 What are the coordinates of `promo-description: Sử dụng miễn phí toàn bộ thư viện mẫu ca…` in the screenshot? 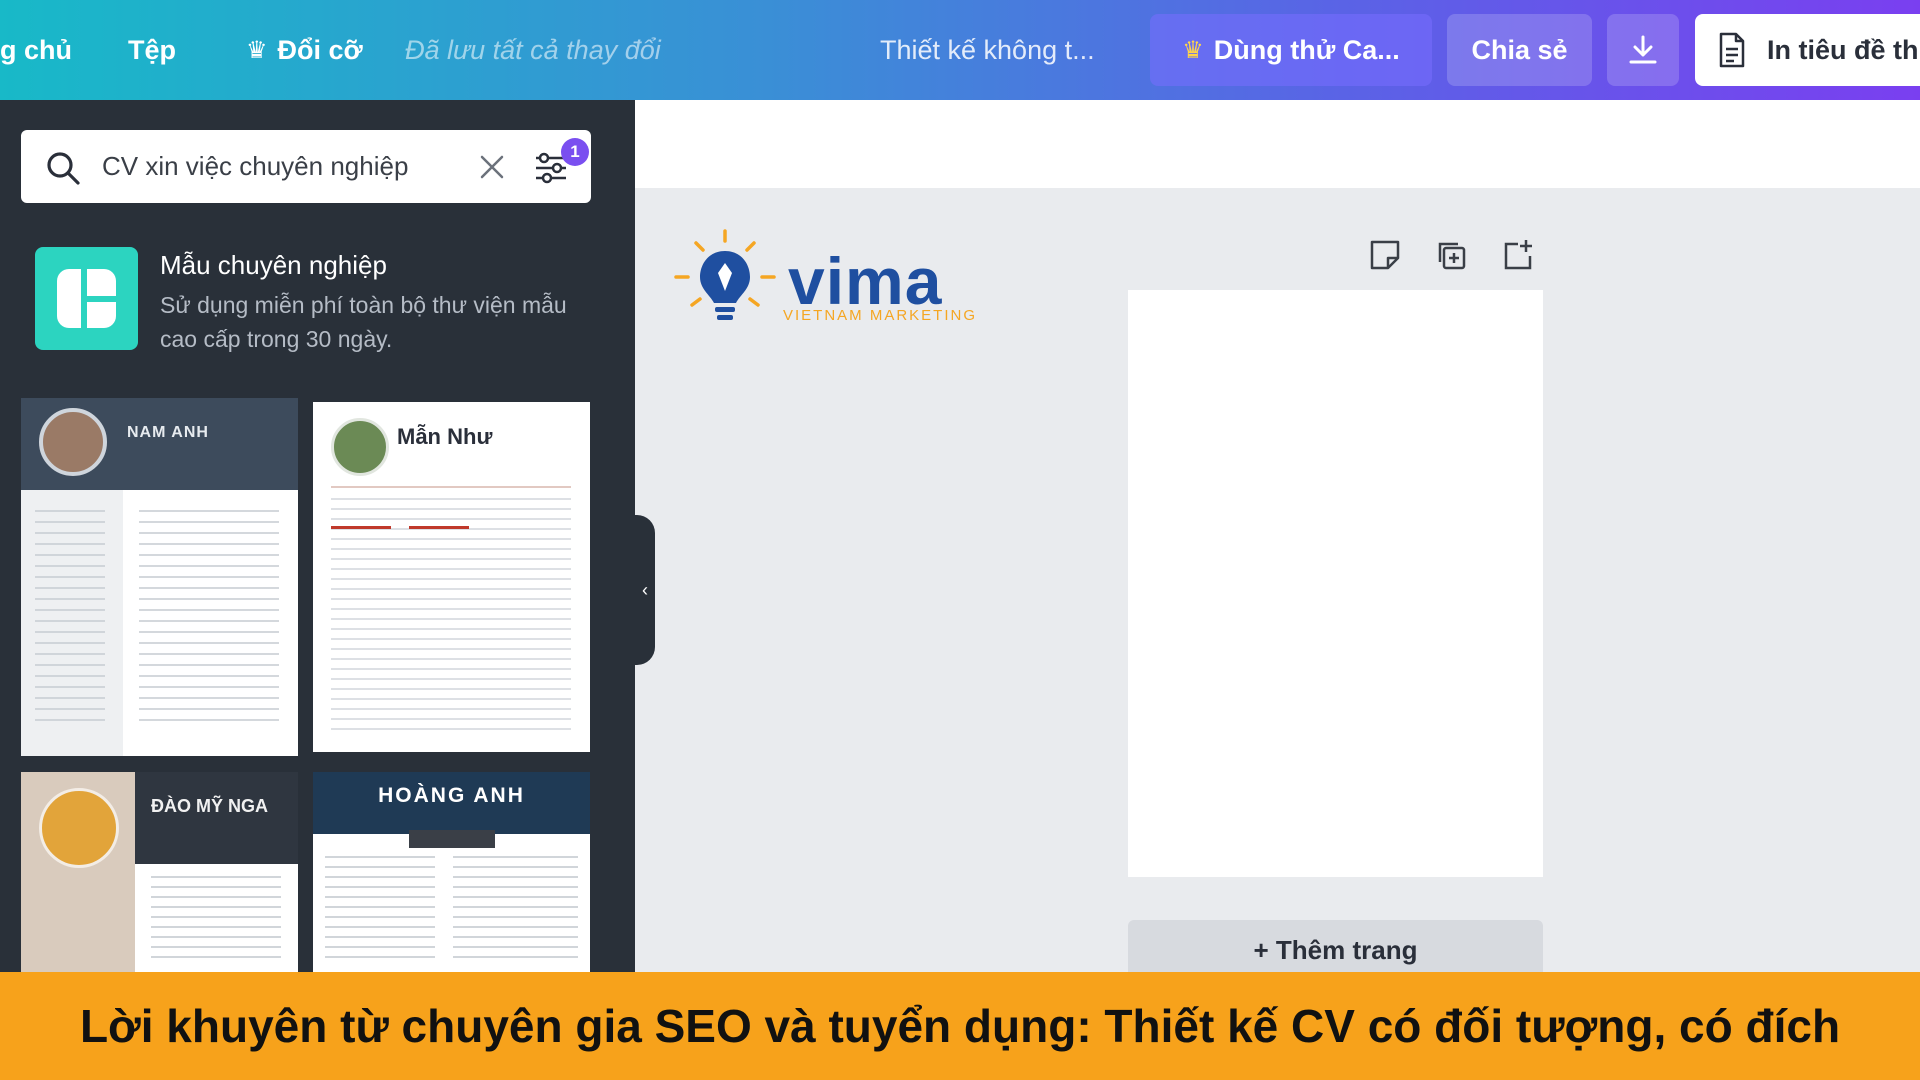 It's located at (363, 322).